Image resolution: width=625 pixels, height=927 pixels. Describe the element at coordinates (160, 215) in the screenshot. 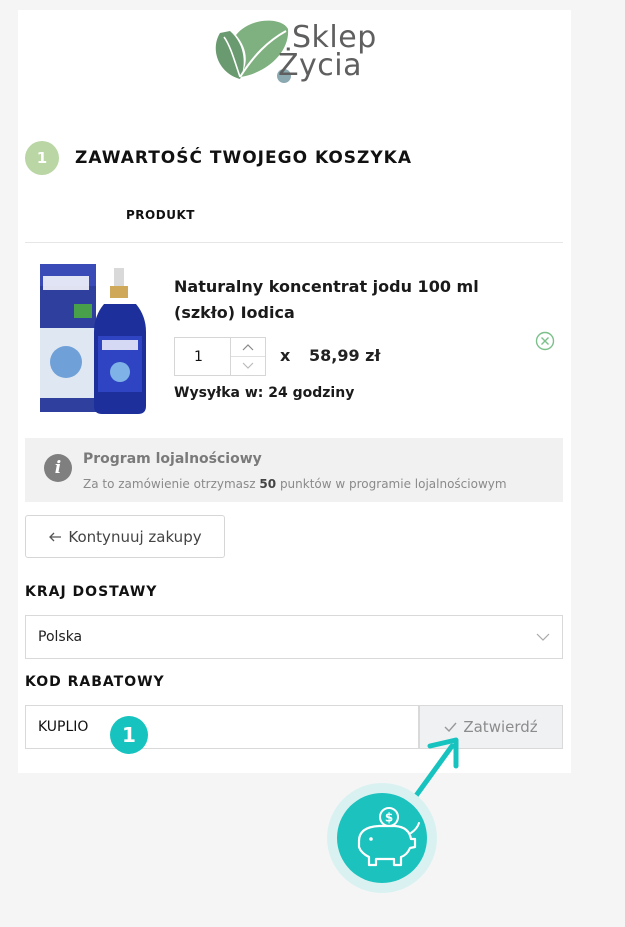

I see `column-header-product: PRODUKT` at that location.